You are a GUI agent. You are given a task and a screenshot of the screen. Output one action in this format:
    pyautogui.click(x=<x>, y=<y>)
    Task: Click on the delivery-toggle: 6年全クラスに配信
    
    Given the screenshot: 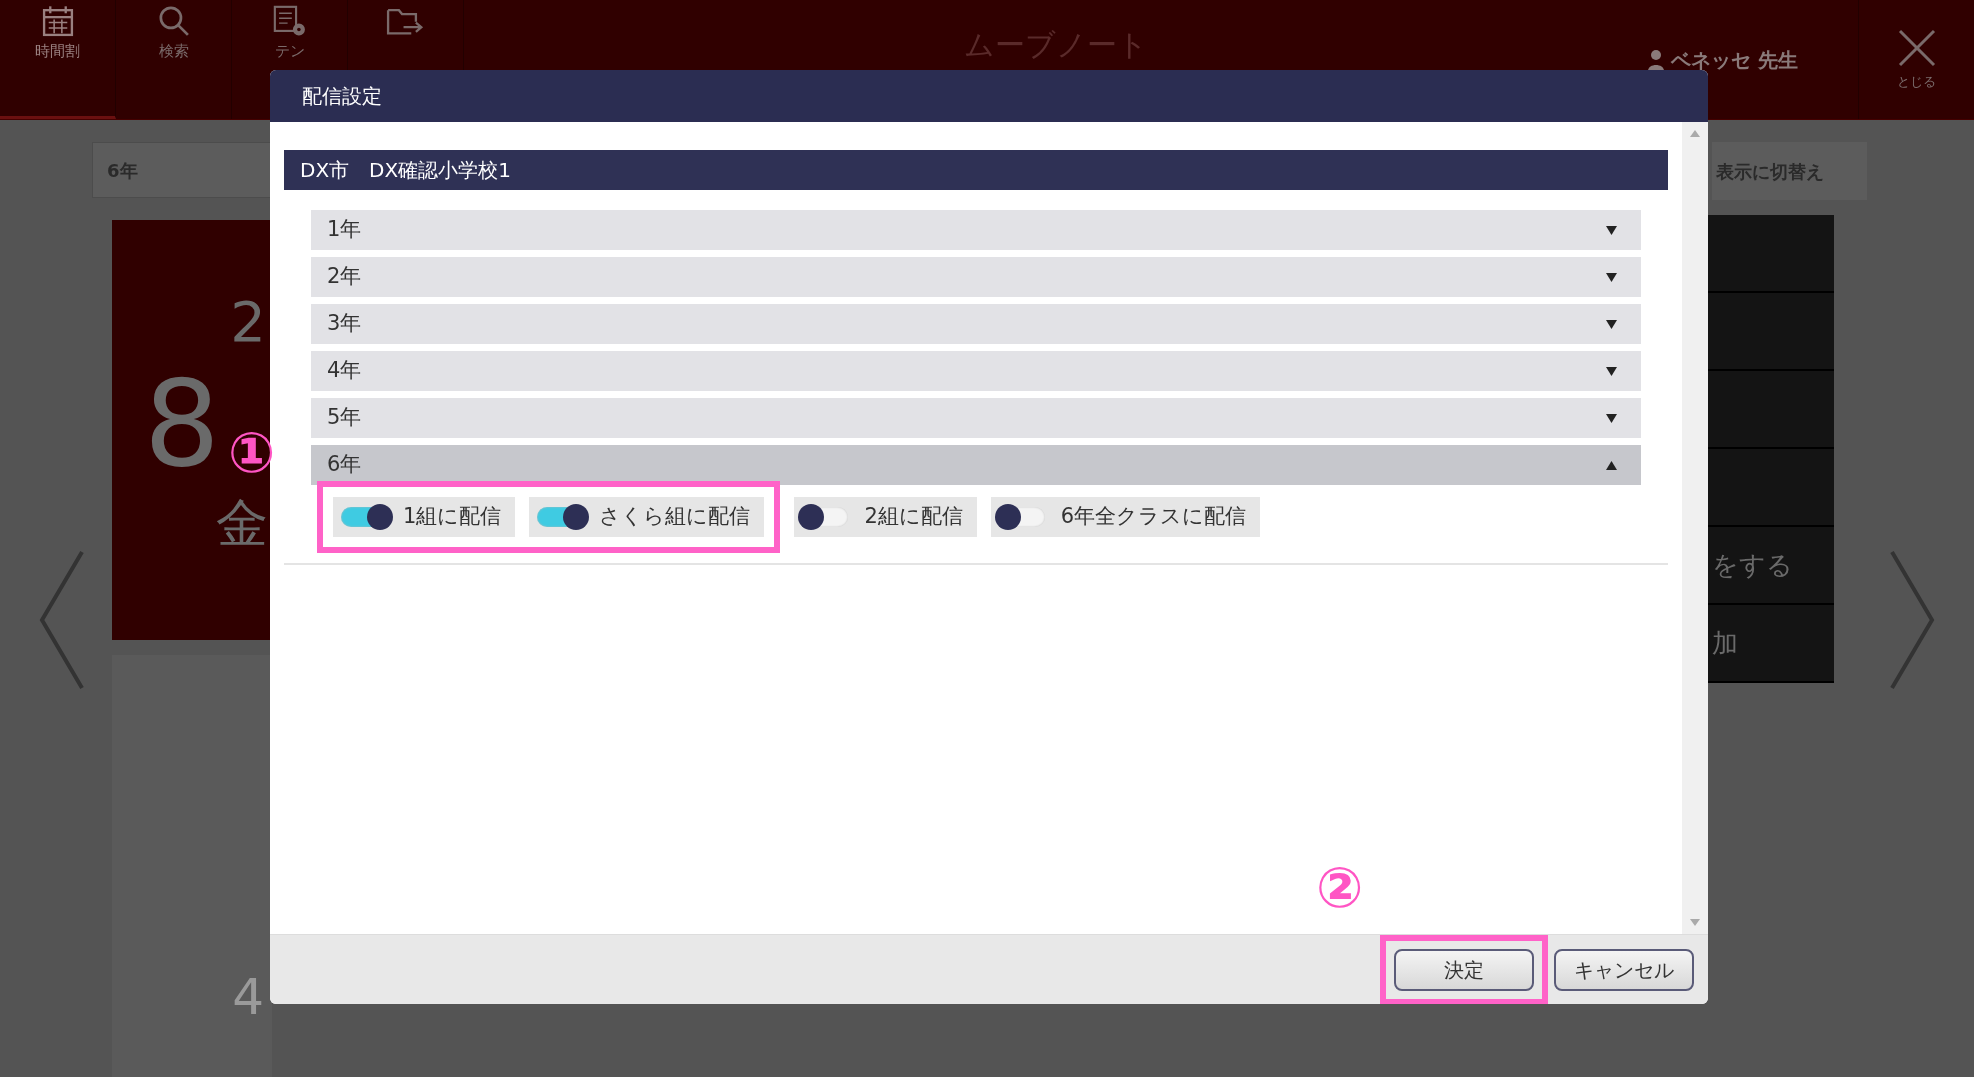 What is the action you would take?
    pyautogui.click(x=1125, y=517)
    